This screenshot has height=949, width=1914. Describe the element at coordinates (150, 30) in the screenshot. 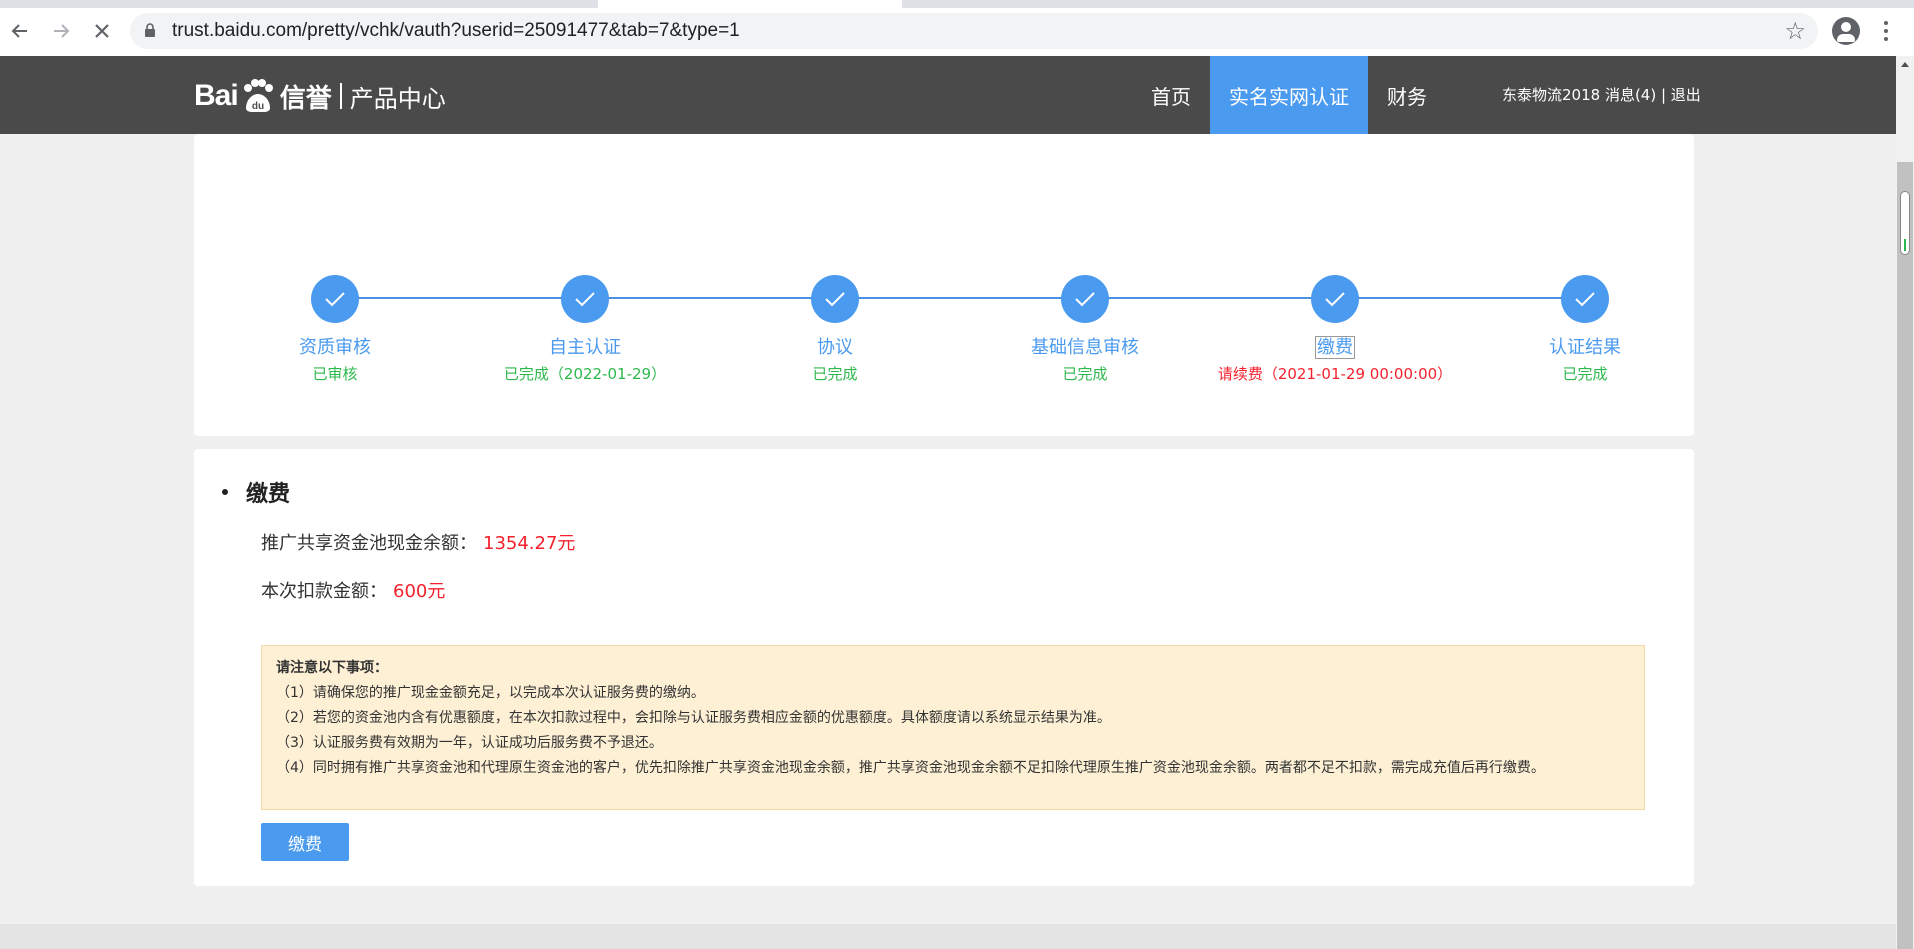

I see `lock-icon` at that location.